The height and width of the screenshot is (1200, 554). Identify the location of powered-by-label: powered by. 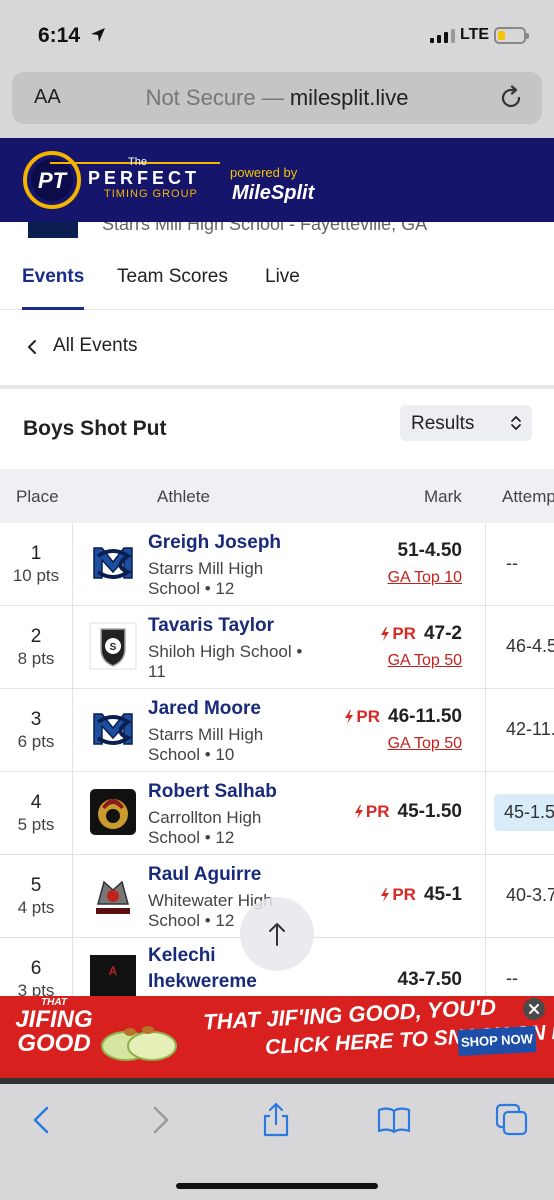
(264, 172).